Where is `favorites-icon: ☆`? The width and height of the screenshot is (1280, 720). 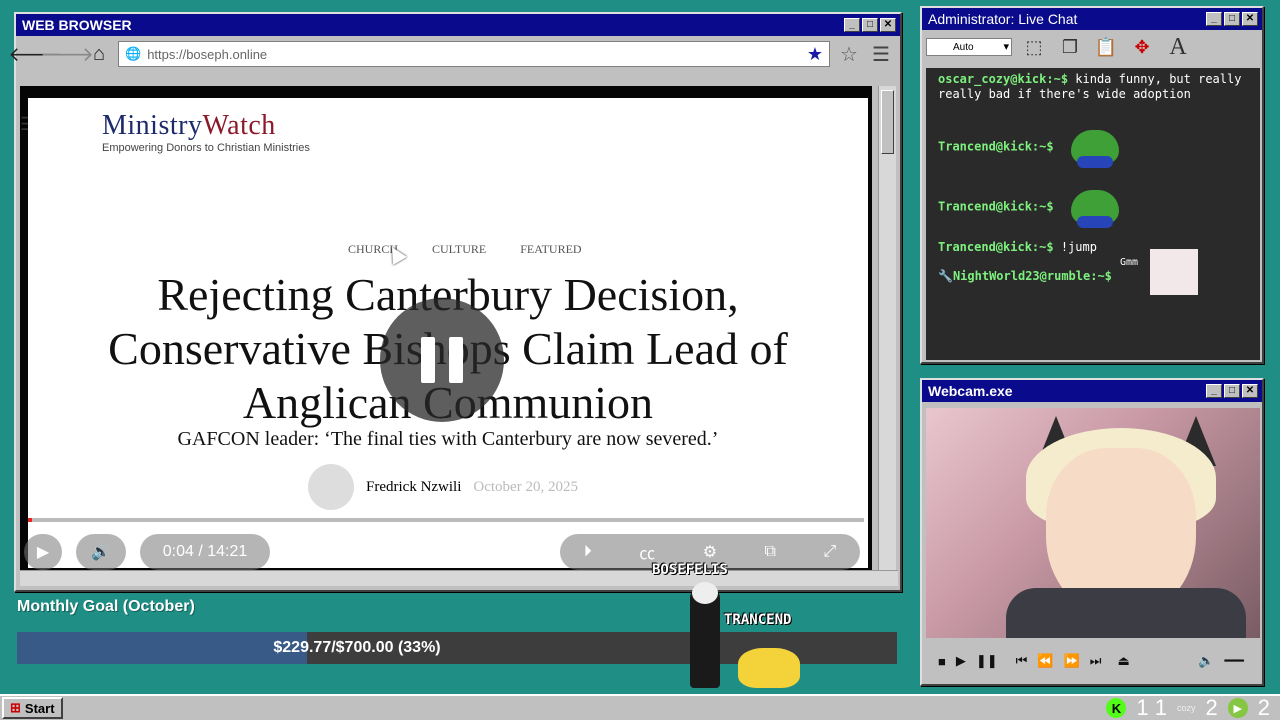
favorites-icon: ☆ is located at coordinates (849, 54).